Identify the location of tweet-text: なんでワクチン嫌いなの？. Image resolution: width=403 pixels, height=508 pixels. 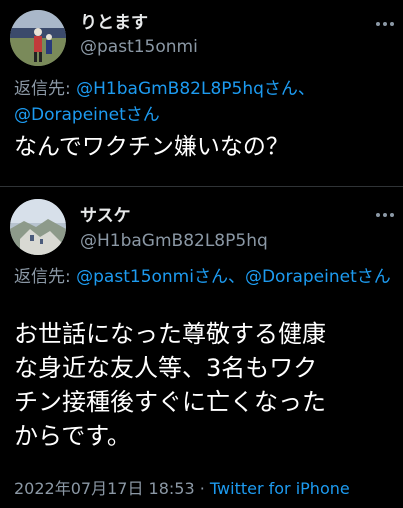
(151, 147).